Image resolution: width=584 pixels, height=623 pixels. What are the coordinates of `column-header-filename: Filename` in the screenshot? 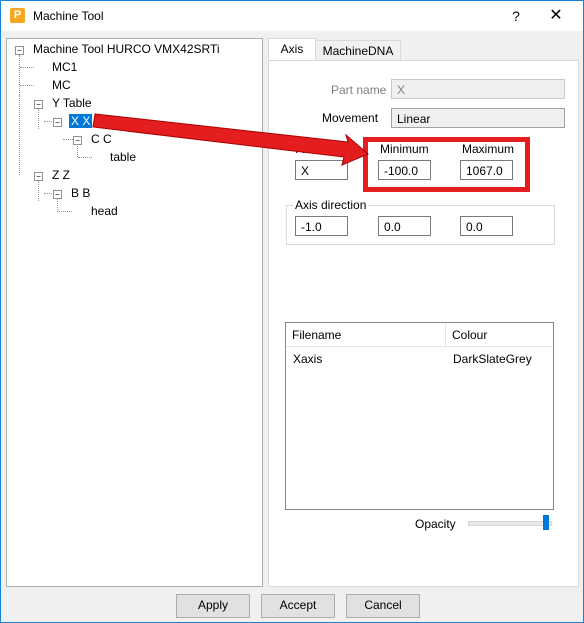 It's located at (366, 335).